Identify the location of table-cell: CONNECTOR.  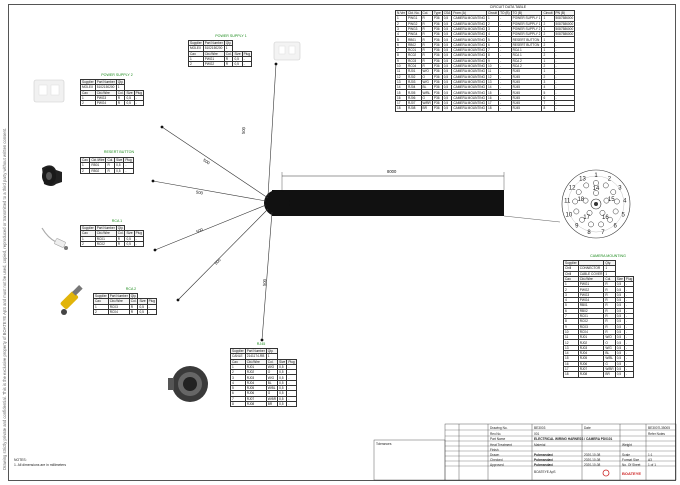
(591, 268).